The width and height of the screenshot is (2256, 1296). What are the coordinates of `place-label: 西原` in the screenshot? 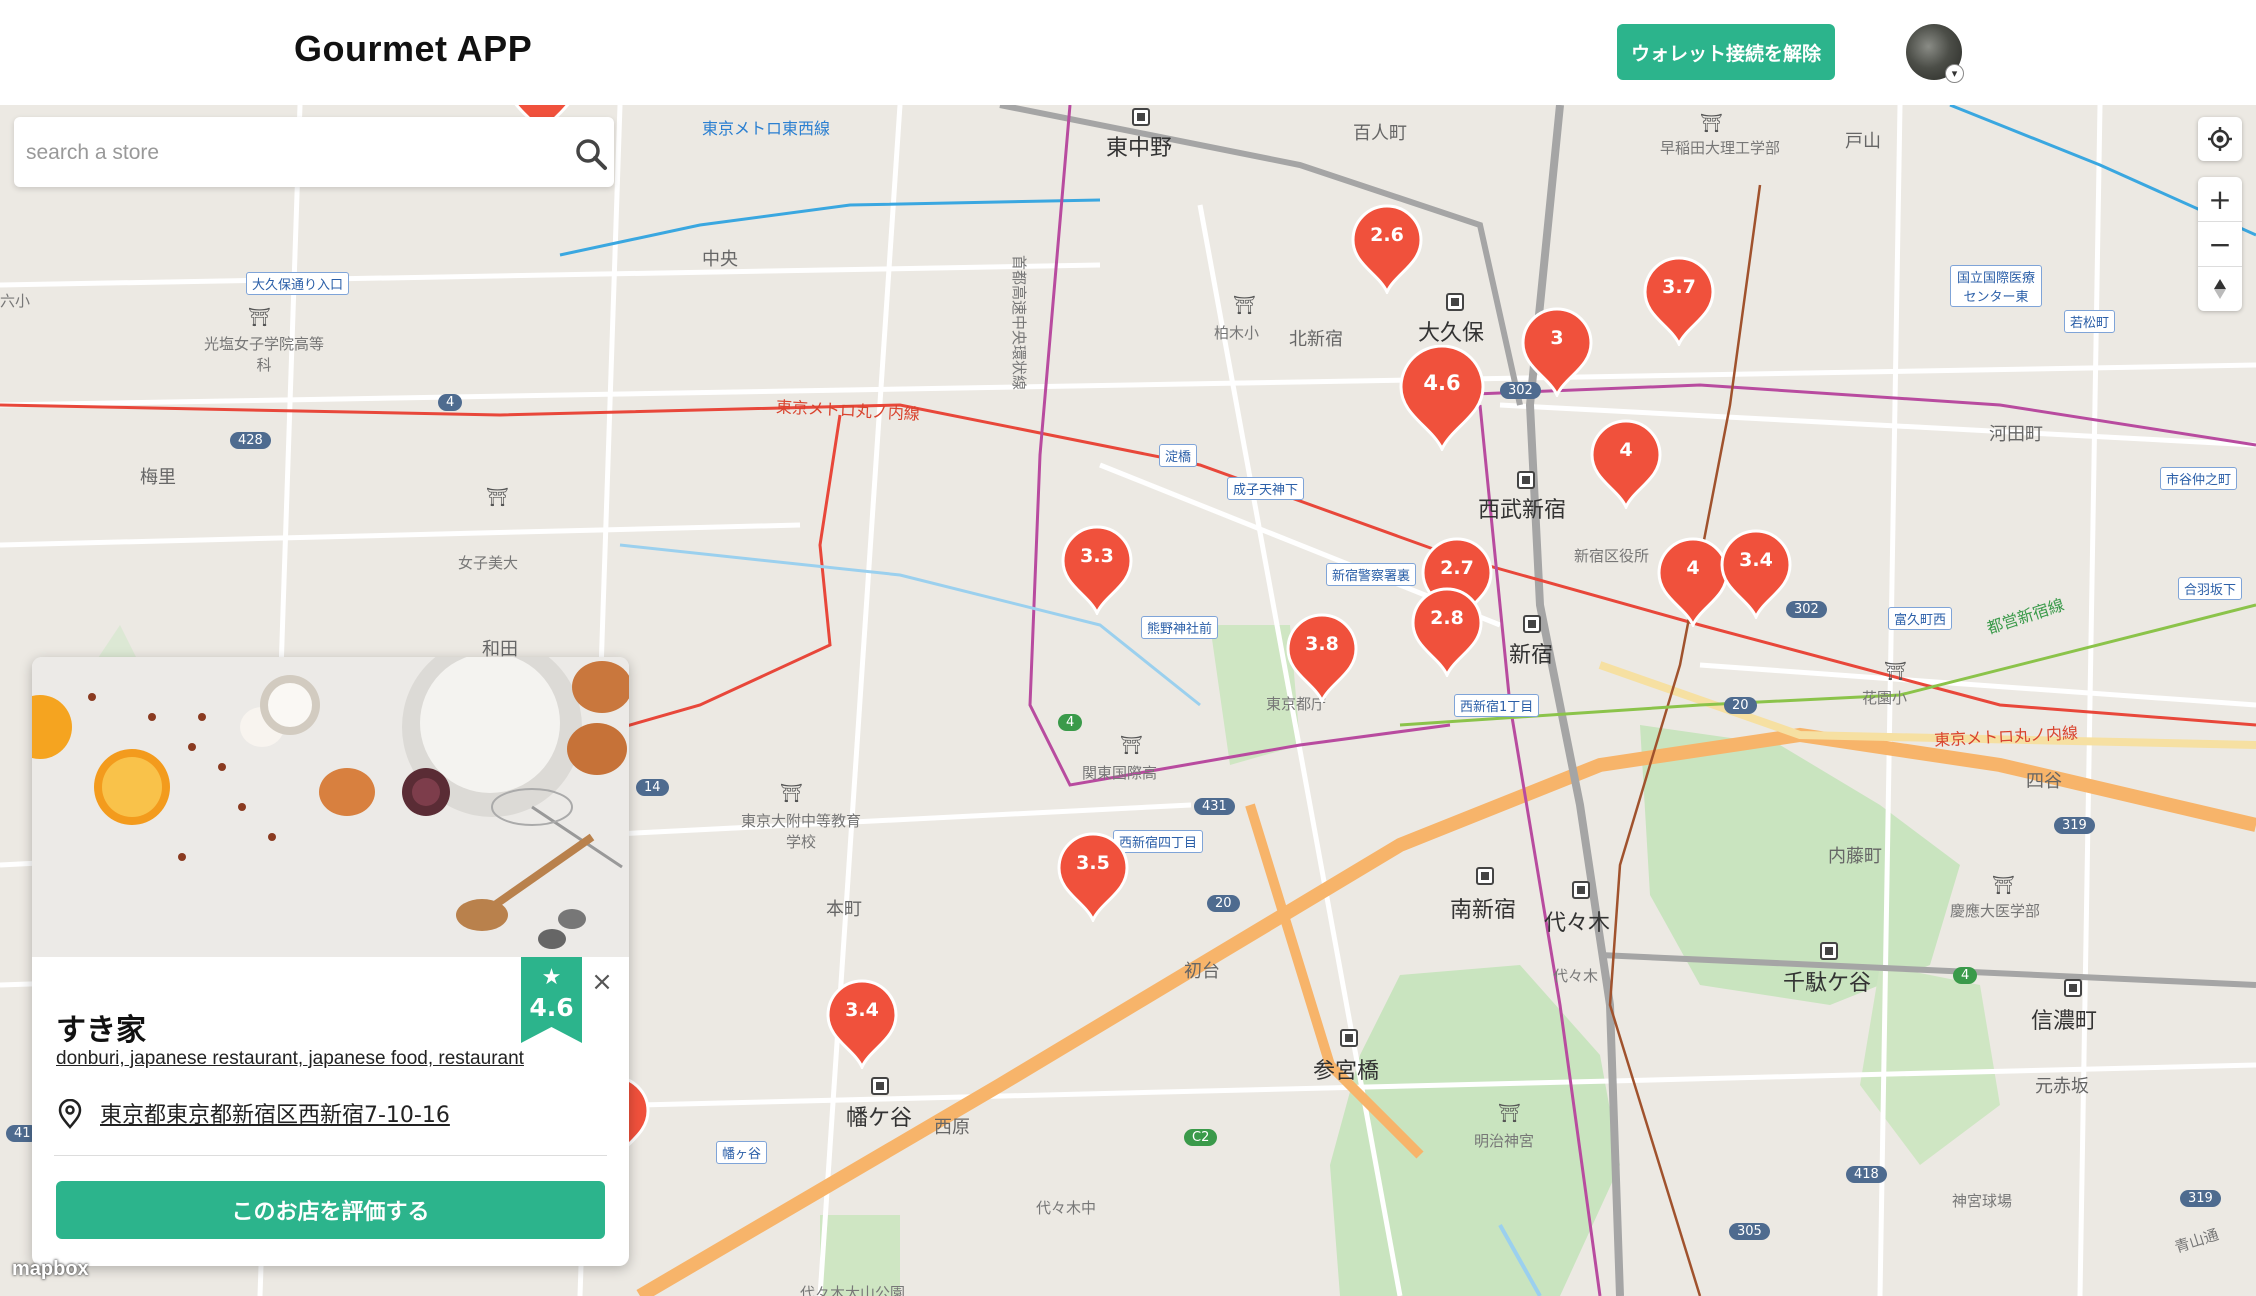 It's located at (952, 1127).